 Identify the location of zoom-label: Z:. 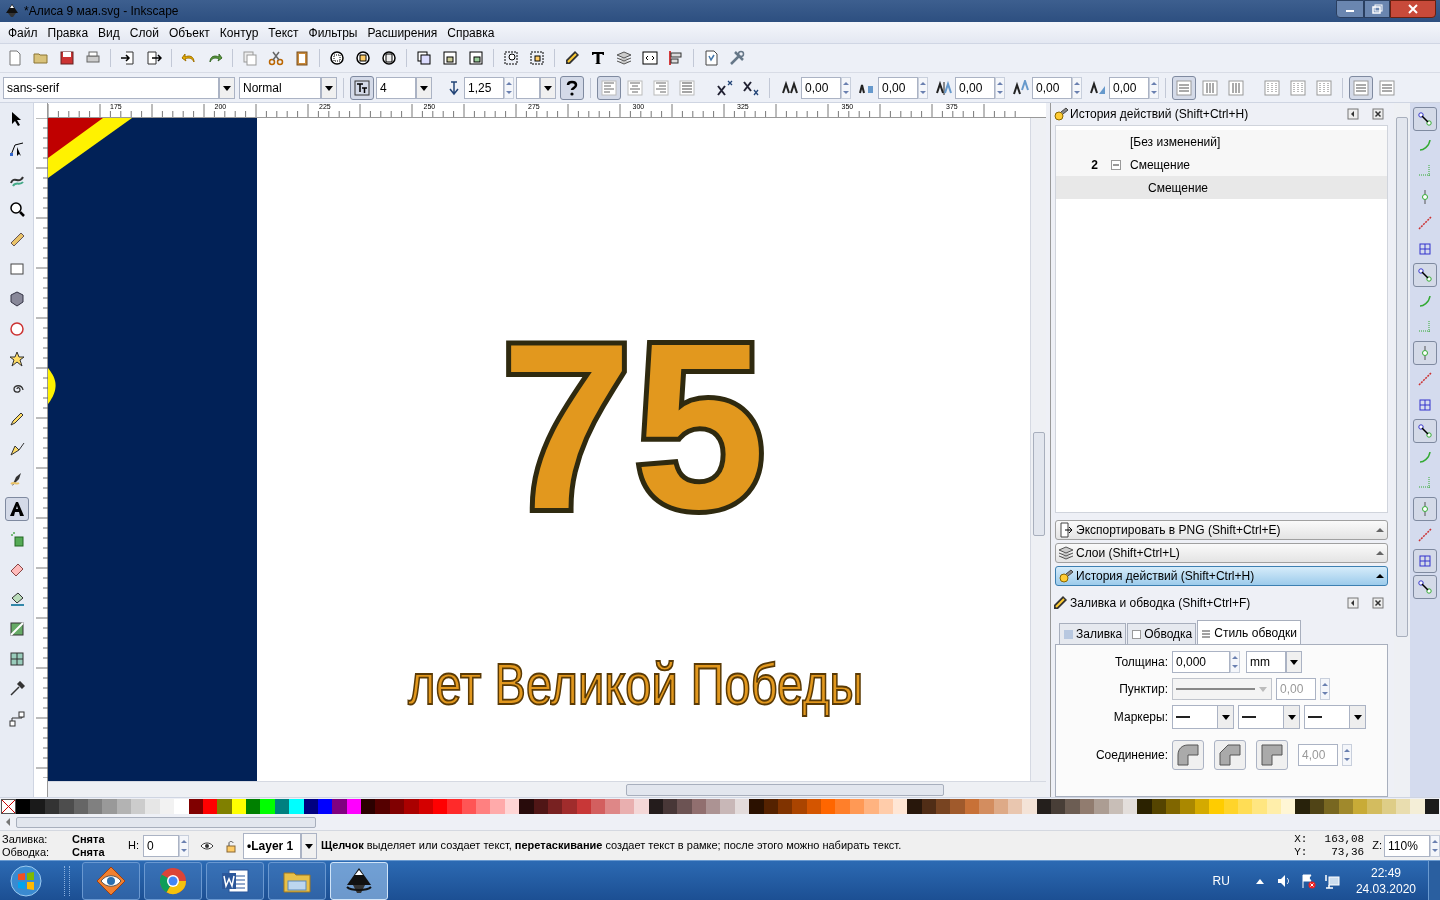
(1377, 845).